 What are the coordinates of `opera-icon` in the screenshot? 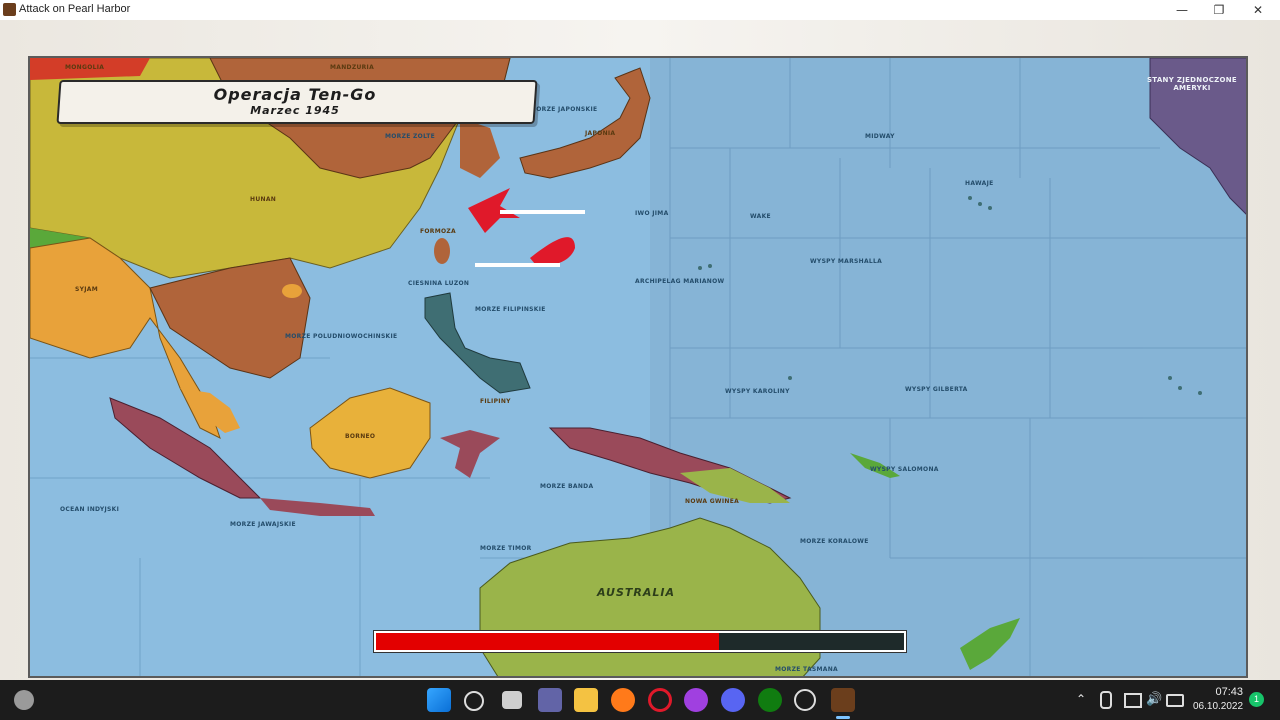 It's located at (660, 700).